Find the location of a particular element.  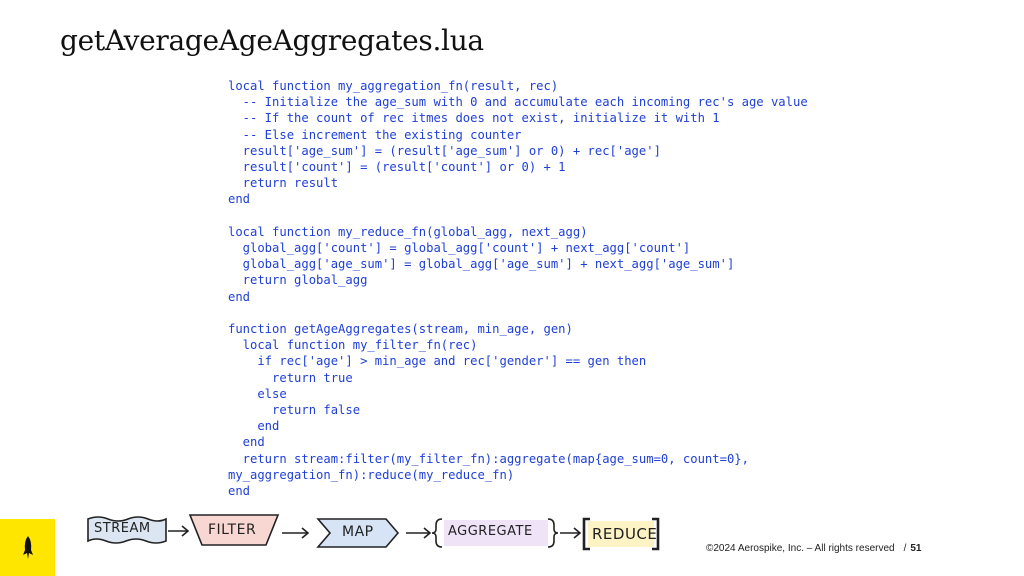

rocket-icon is located at coordinates (27, 547).